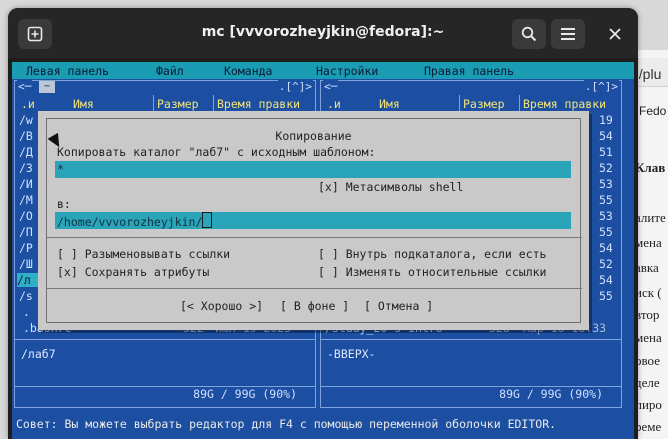 The image size is (668, 439). What do you see at coordinates (67, 71) in the screenshot?
I see `menu-left-panel: Левая панель` at bounding box center [67, 71].